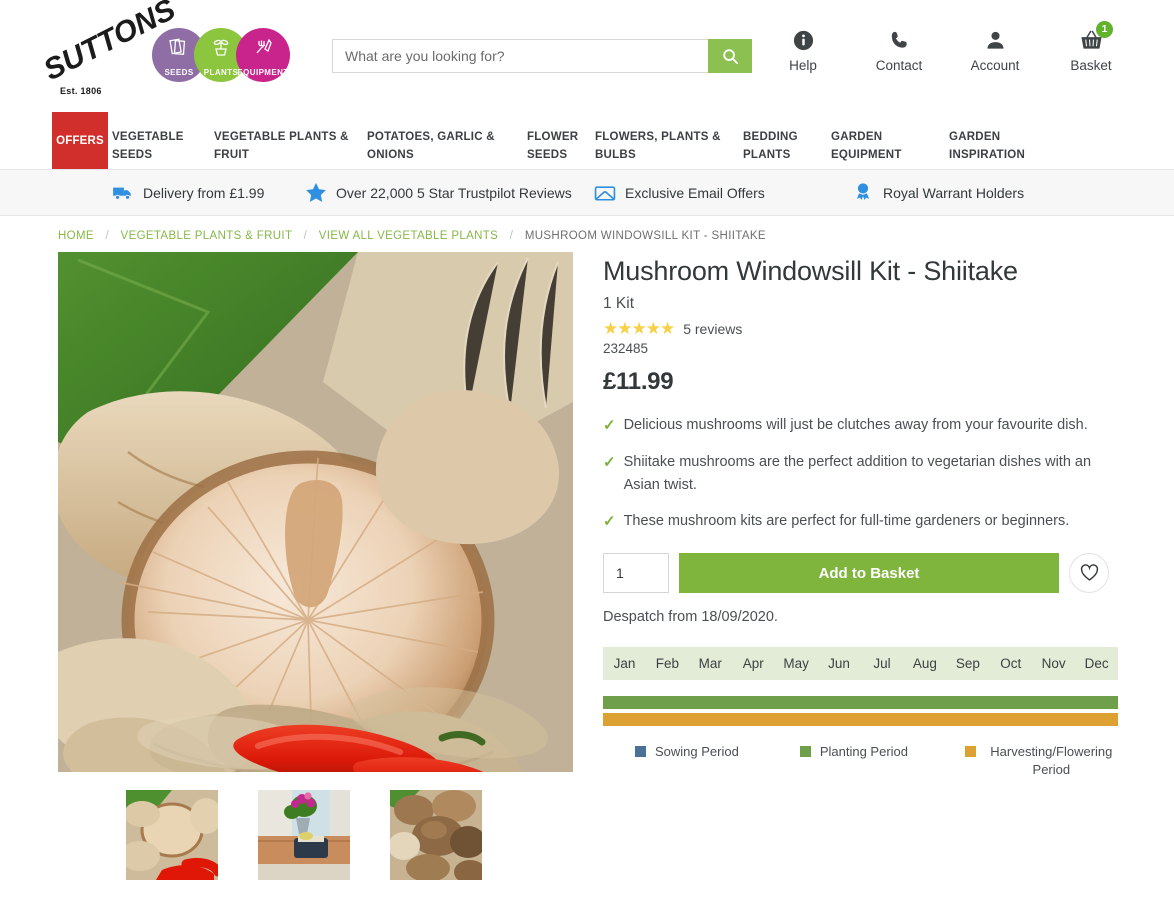  What do you see at coordinates (605, 193) in the screenshot?
I see `envelope-icon` at bounding box center [605, 193].